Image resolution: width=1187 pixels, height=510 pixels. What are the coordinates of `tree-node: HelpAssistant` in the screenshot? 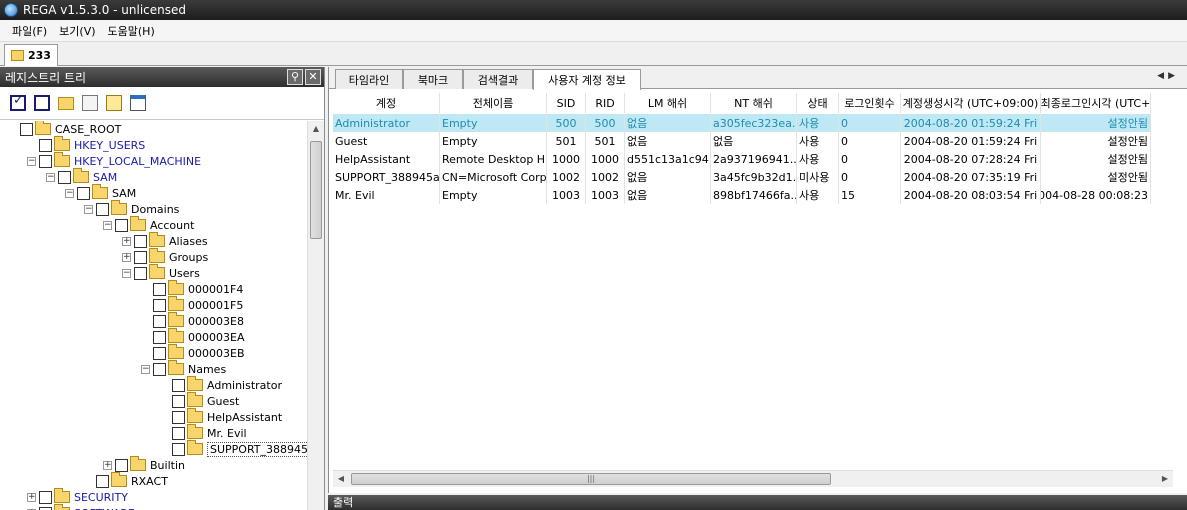 It's located at (221, 416).